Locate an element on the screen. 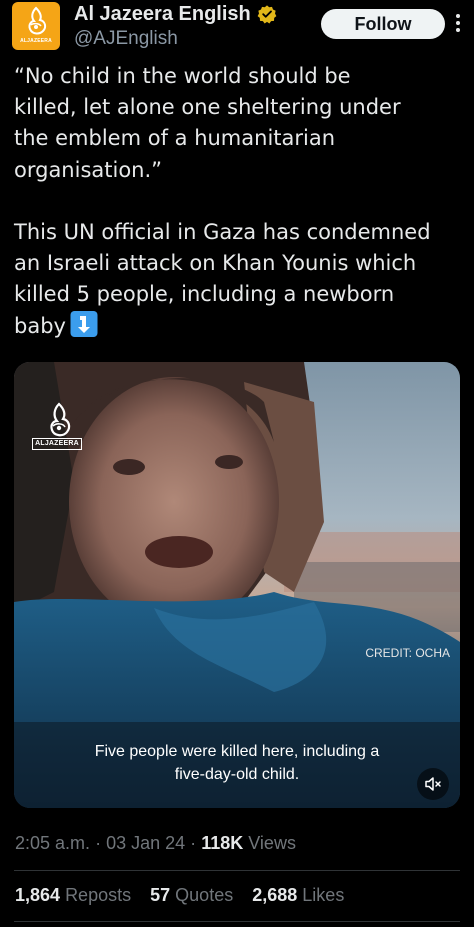 The height and width of the screenshot is (927, 474). more-options-icon is located at coordinates (458, 23).